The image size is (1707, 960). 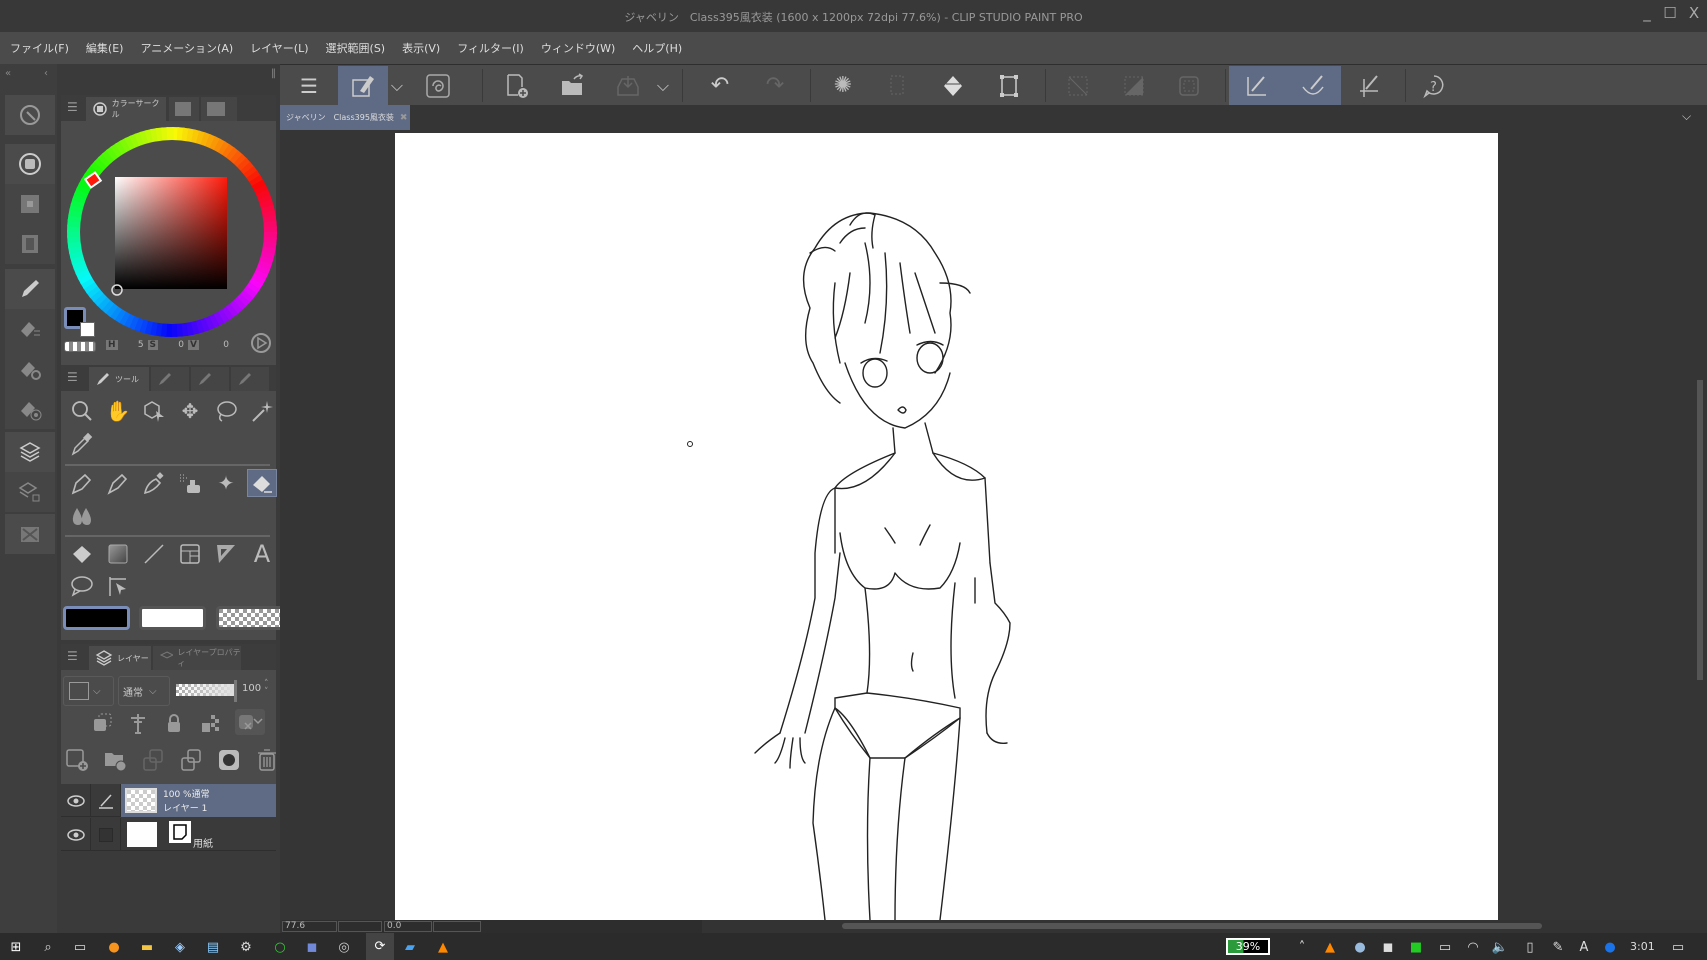 I want to click on clear-button: ✺, so click(x=843, y=85).